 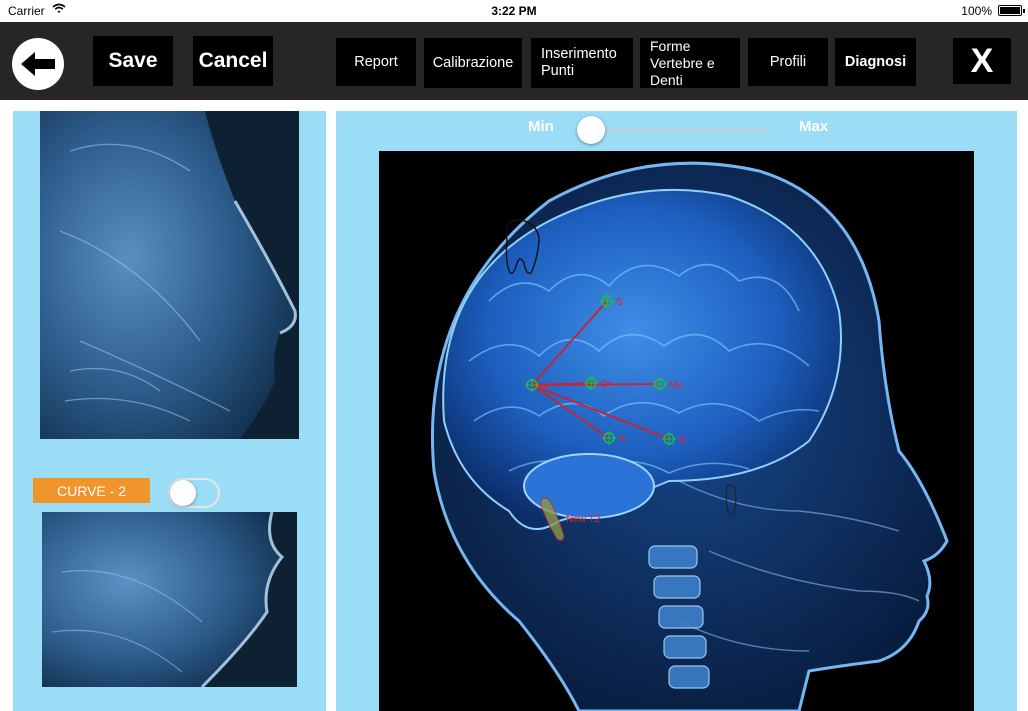 What do you see at coordinates (583, 519) in the screenshot?
I see `svg-text: New T2` at bounding box center [583, 519].